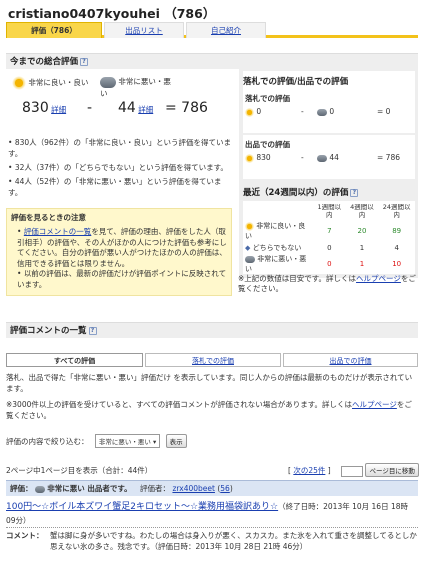 This screenshot has height=567, width=425. I want to click on rating-filter-value: 非常に悪い・悪い, so click(124, 442).